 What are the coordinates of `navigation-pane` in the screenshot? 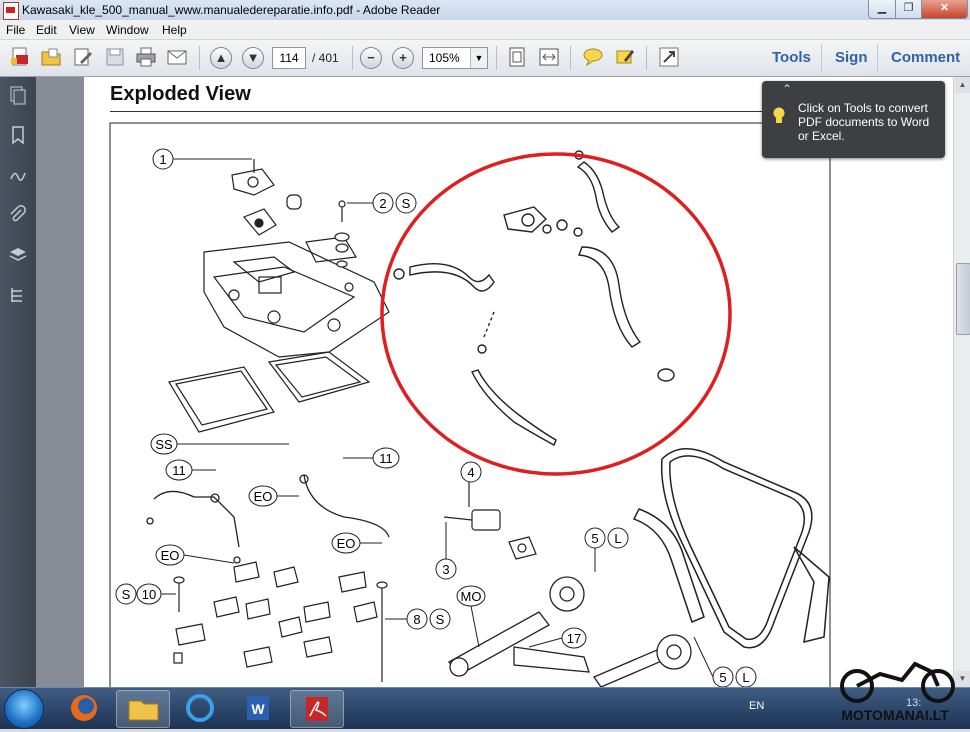 It's located at (18, 382).